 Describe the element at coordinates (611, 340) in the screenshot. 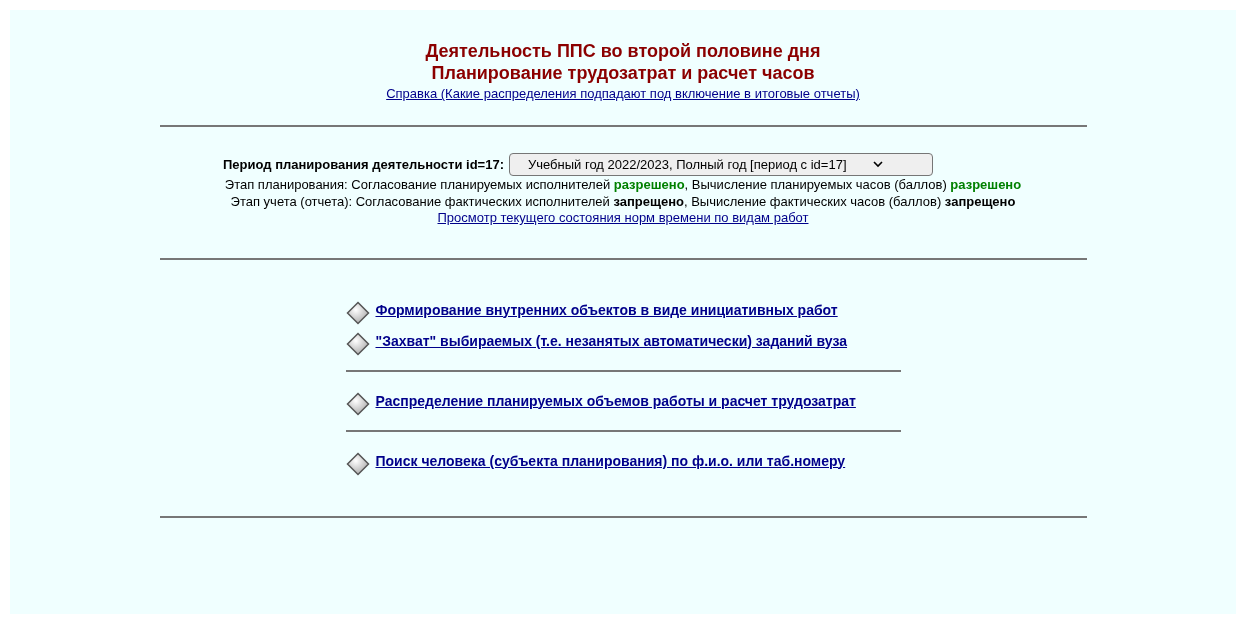

I see `menu-link: "Захват" выбираемых (т.е. незанятых автоматически) заданий вуза` at that location.